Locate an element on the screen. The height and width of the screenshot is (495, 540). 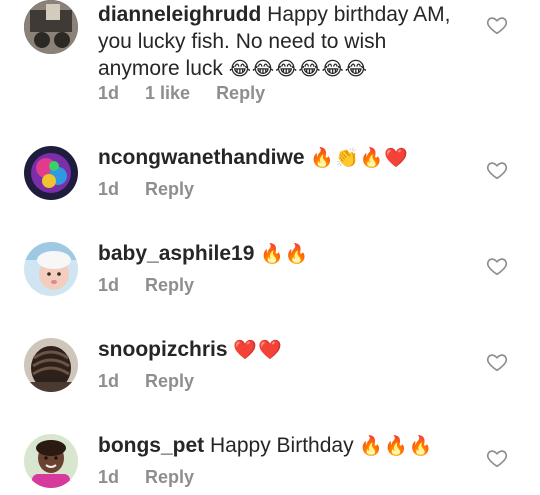
comment-meta: 1d 1 like Reply is located at coordinates (181, 93).